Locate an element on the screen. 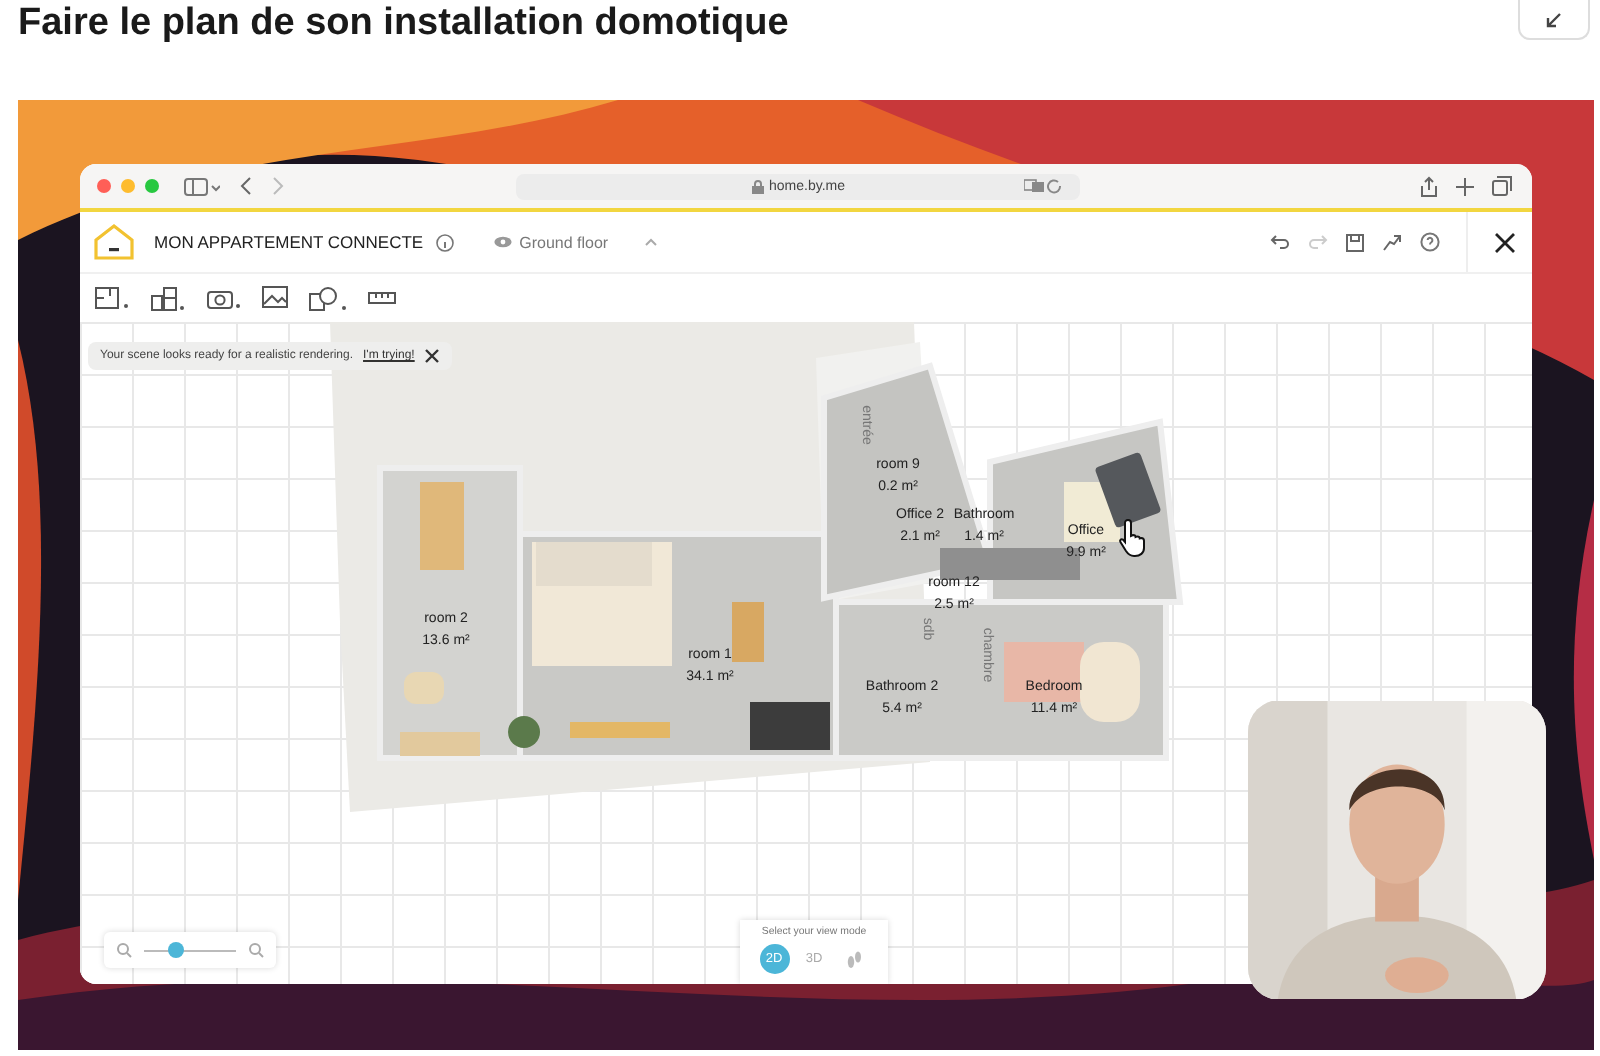  collapse-button is located at coordinates (1554, 20).